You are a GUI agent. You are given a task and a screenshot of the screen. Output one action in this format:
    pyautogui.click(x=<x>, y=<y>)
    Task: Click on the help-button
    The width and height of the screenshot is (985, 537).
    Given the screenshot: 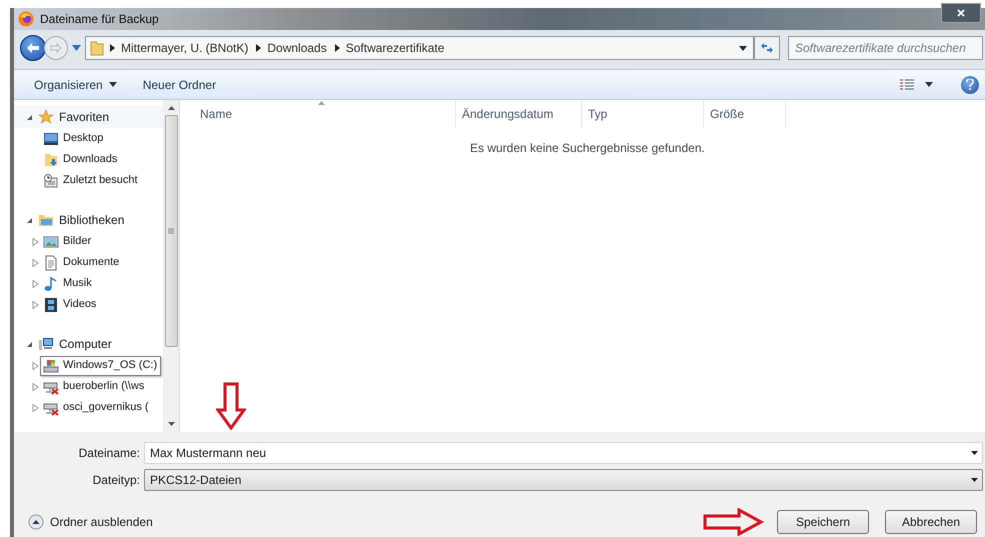 What is the action you would take?
    pyautogui.click(x=970, y=85)
    